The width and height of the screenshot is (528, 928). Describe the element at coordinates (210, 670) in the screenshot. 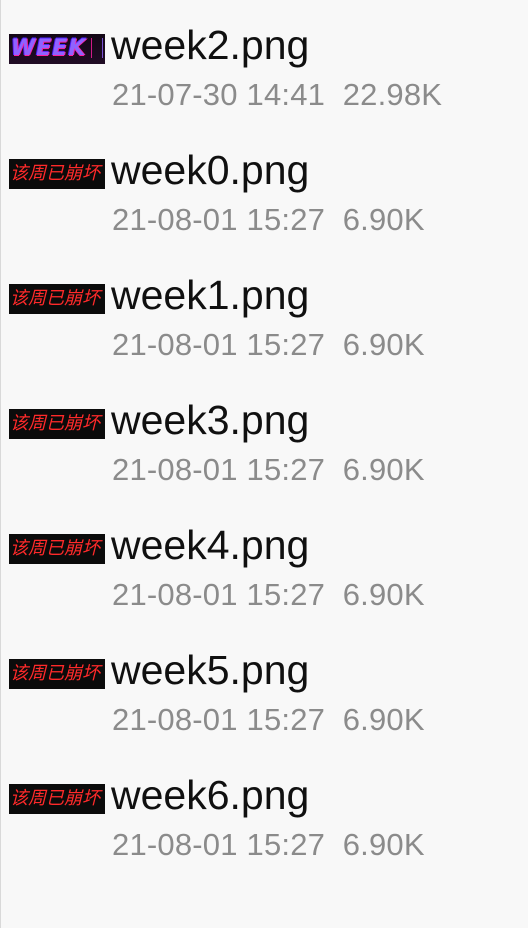

I see `file-name: week5.png` at that location.